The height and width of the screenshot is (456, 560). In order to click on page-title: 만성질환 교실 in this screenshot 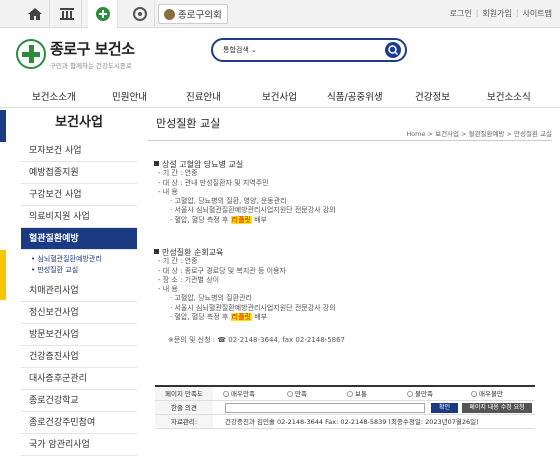, I will do `click(188, 123)`.